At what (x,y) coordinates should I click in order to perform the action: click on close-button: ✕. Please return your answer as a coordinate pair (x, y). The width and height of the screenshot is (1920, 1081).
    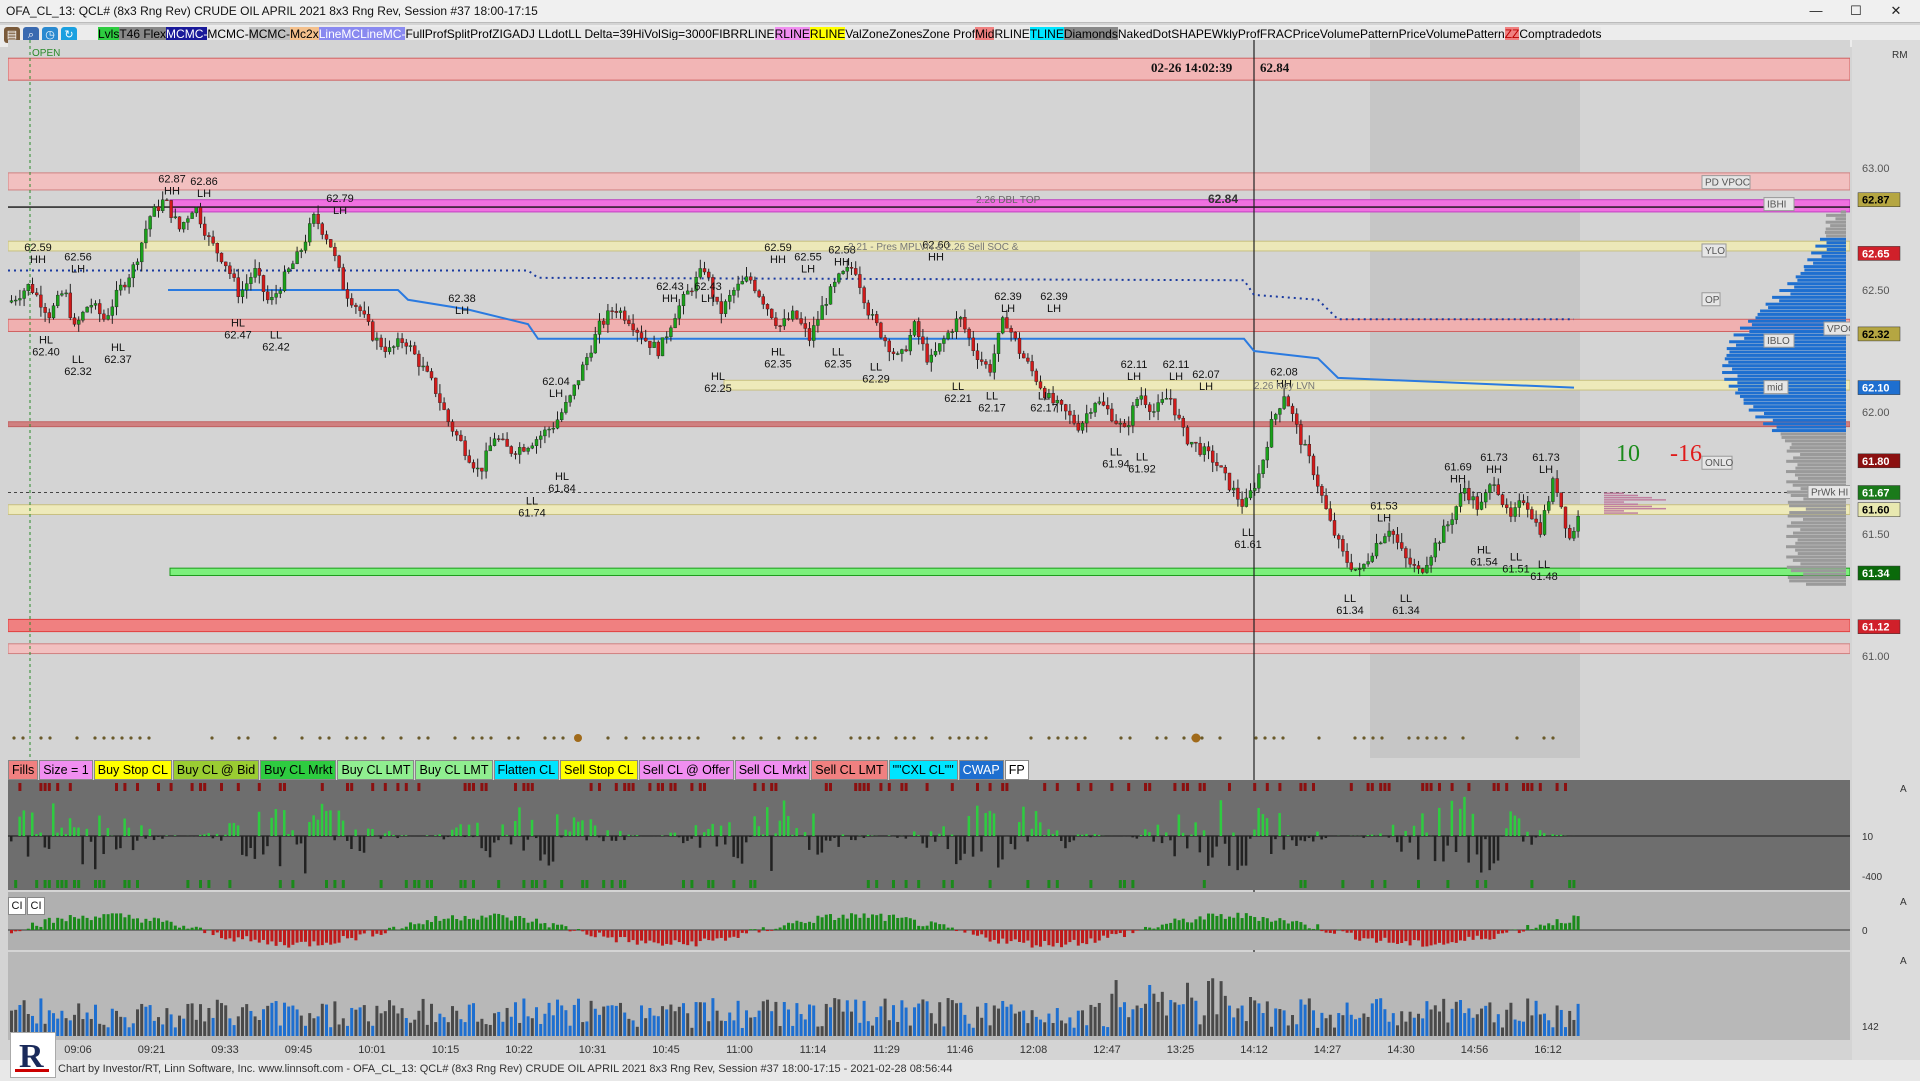
    Looking at the image, I should click on (1896, 11).